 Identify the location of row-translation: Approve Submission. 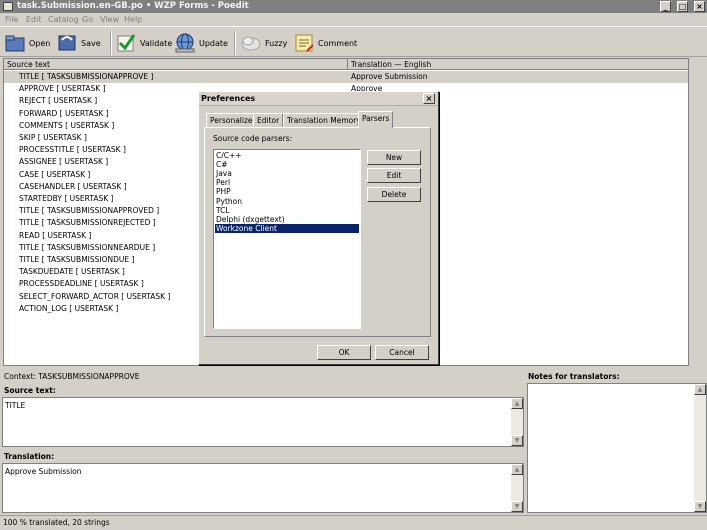
(389, 76).